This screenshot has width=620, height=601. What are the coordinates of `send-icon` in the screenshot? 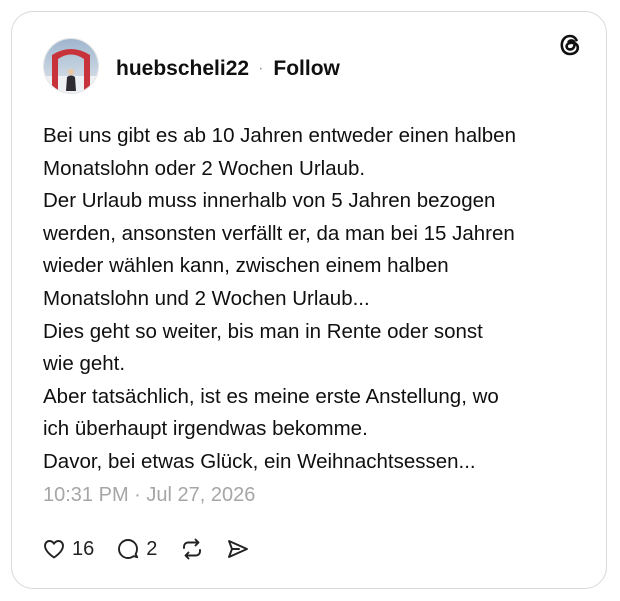 It's located at (238, 549).